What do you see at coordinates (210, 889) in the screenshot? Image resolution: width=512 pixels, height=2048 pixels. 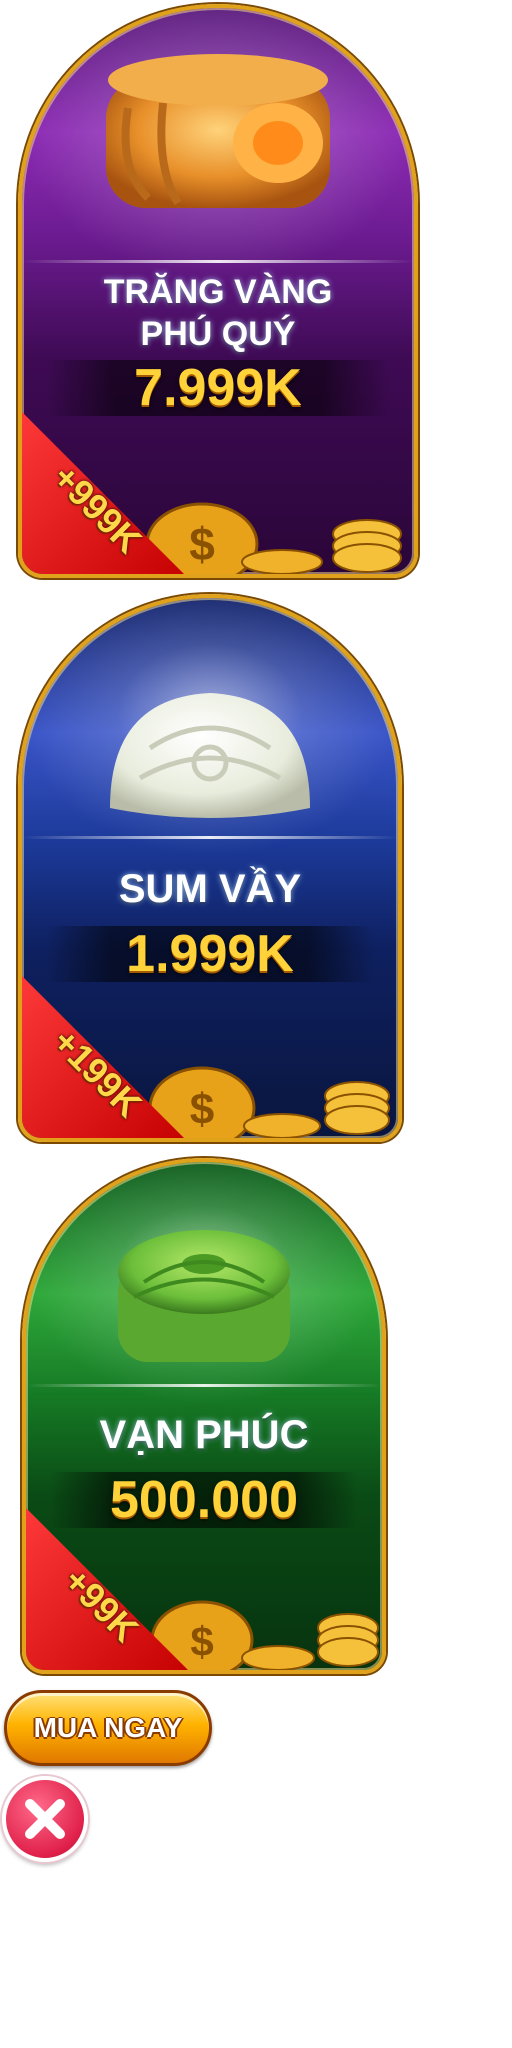 I see `package-title: SUM VẦY` at bounding box center [210, 889].